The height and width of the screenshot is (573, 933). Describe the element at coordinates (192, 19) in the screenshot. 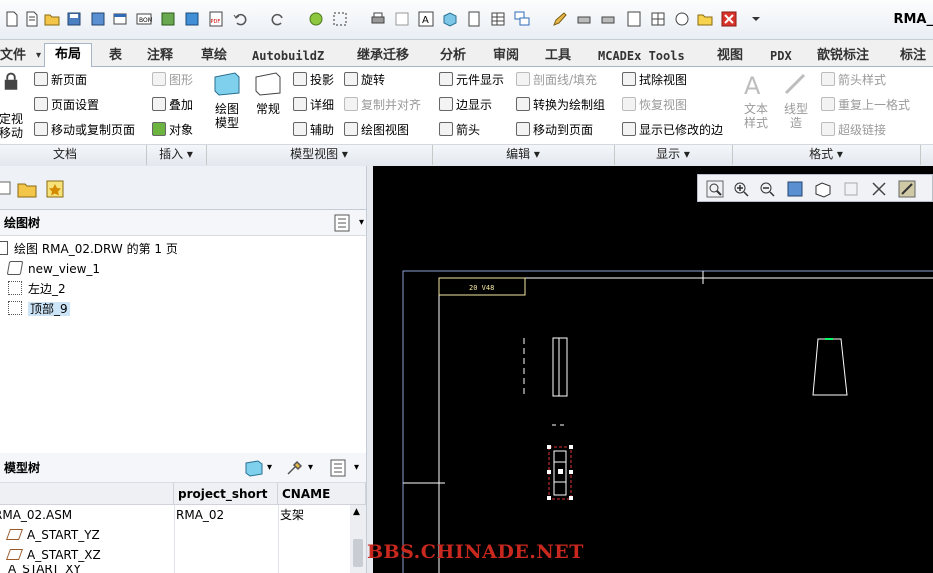

I see `export2-icon` at that location.